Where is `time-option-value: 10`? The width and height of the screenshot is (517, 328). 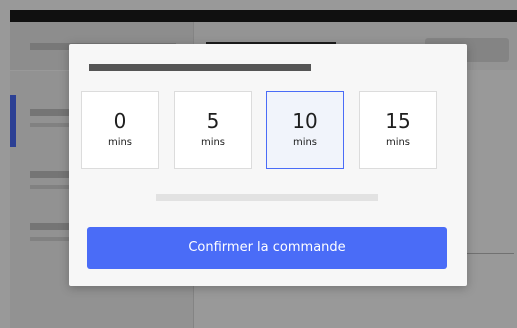
time-option-value: 10 is located at coordinates (305, 121).